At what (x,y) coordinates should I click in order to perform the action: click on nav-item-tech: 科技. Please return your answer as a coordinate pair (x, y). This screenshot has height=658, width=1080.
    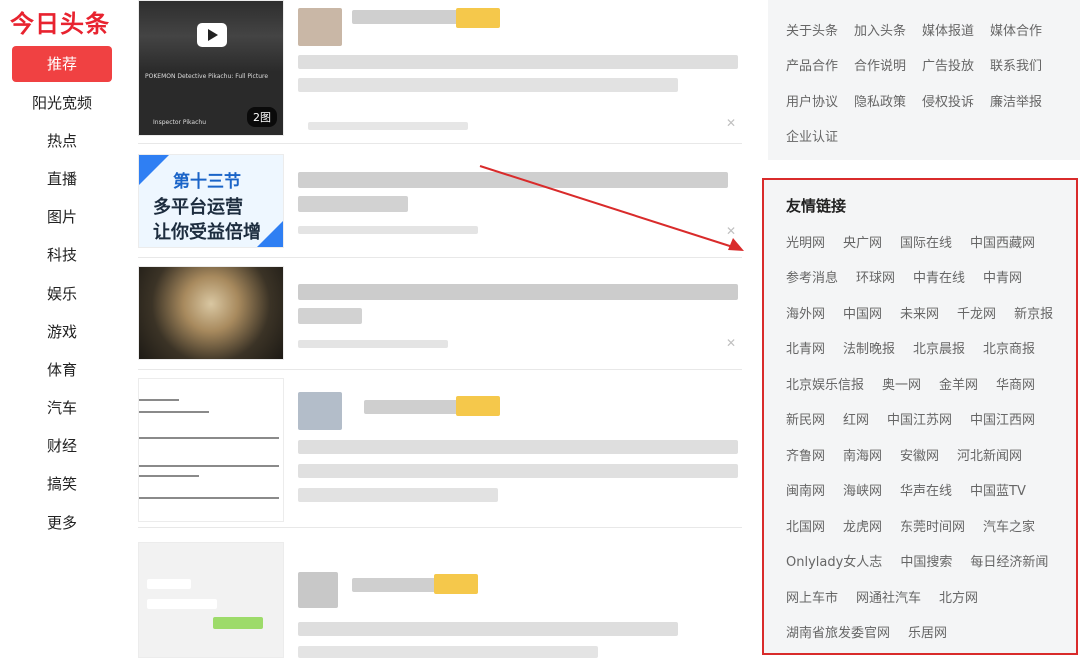
    Looking at the image, I should click on (62, 255).